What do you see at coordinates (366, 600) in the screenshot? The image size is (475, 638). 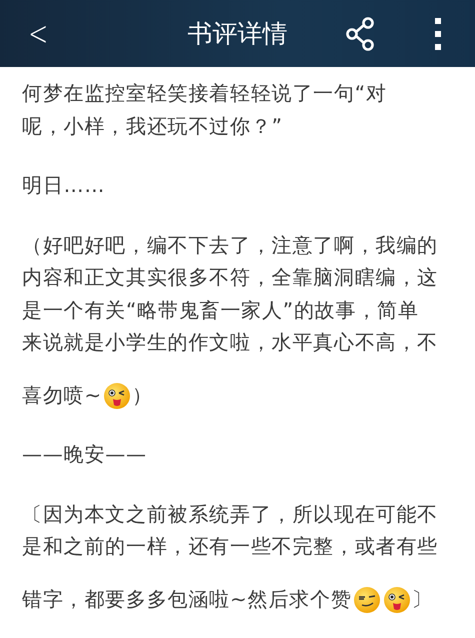 I see `smirk-emoji-icon` at bounding box center [366, 600].